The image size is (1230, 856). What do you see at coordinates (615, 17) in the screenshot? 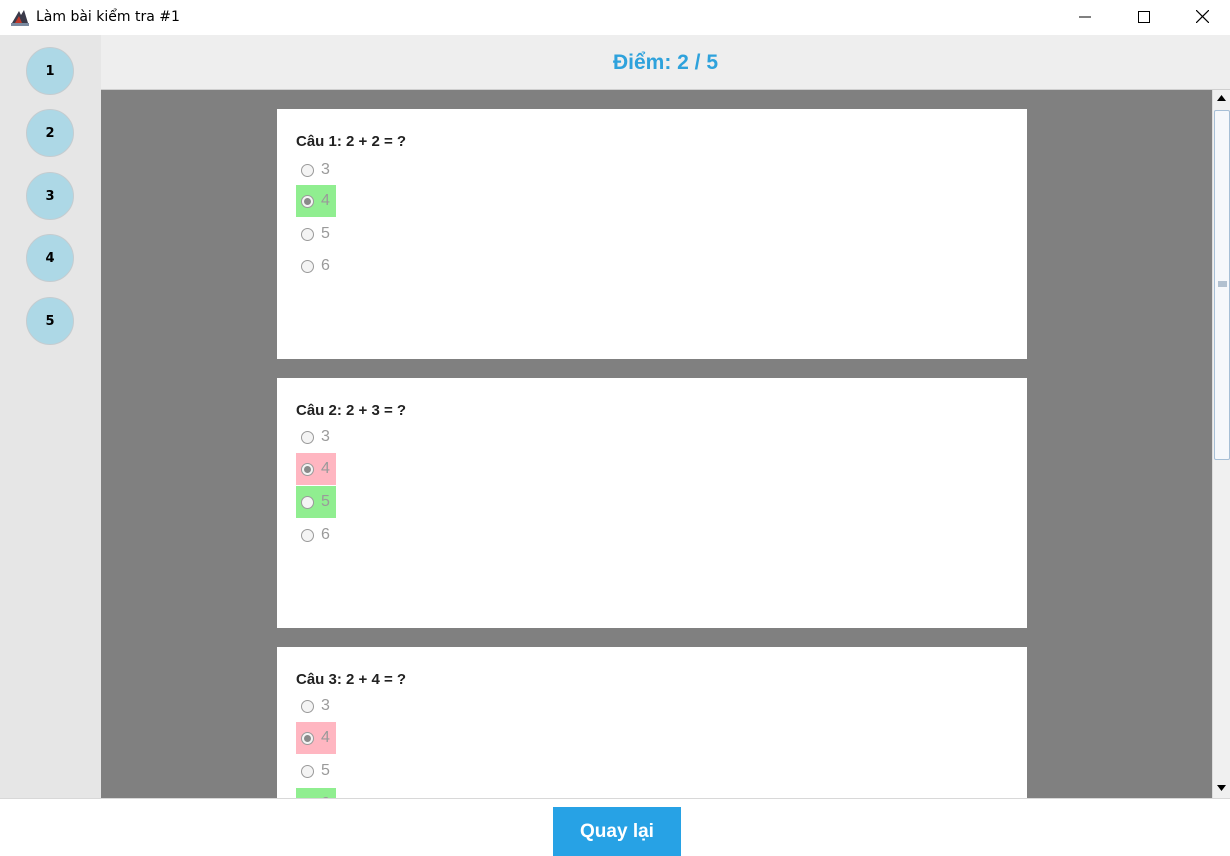
I see `title-bar: Làm bài kiểm tra #1` at bounding box center [615, 17].